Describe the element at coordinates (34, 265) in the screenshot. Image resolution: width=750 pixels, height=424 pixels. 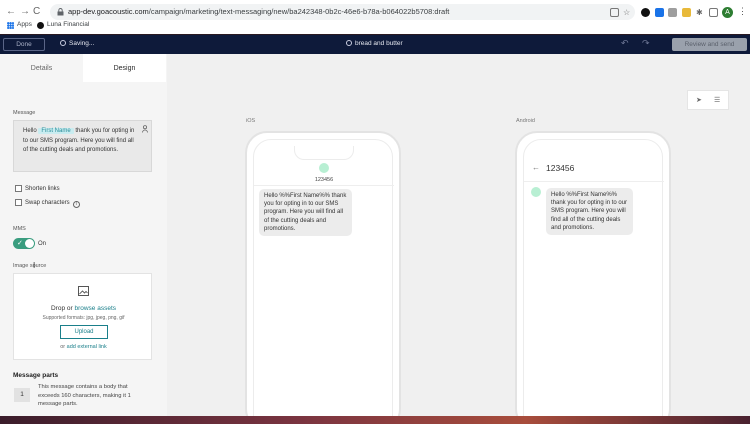
I see `text-cursor-icon: I` at that location.